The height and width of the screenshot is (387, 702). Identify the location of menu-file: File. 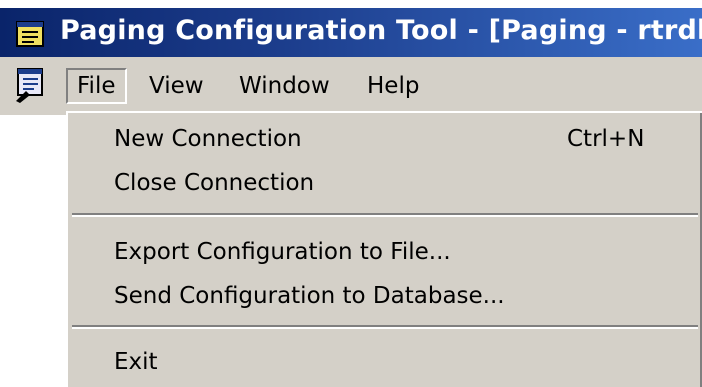
(96, 86).